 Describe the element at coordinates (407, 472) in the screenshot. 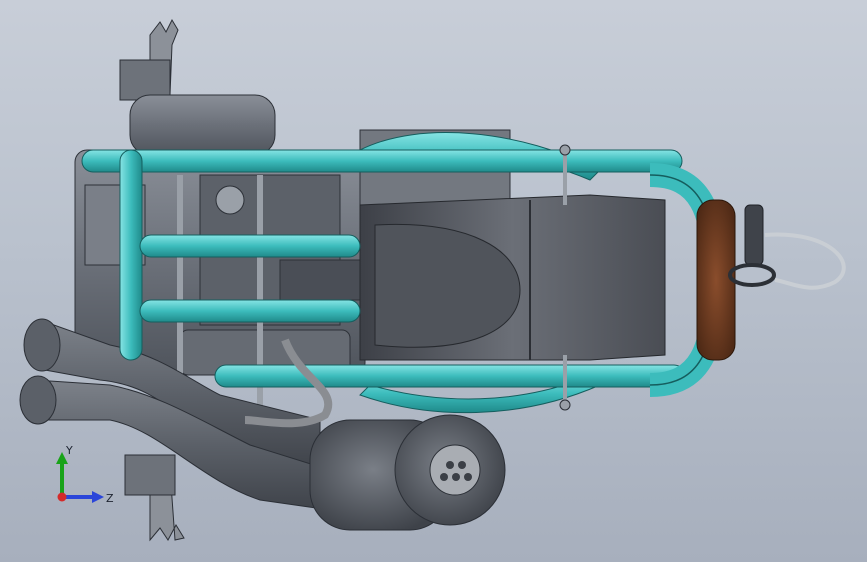

I see `muffler` at that location.